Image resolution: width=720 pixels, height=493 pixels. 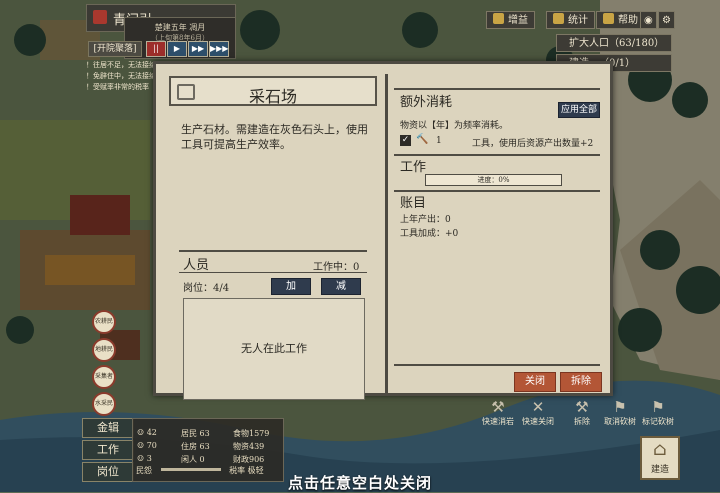 I want to click on eye-icon: ◉, so click(x=648, y=20).